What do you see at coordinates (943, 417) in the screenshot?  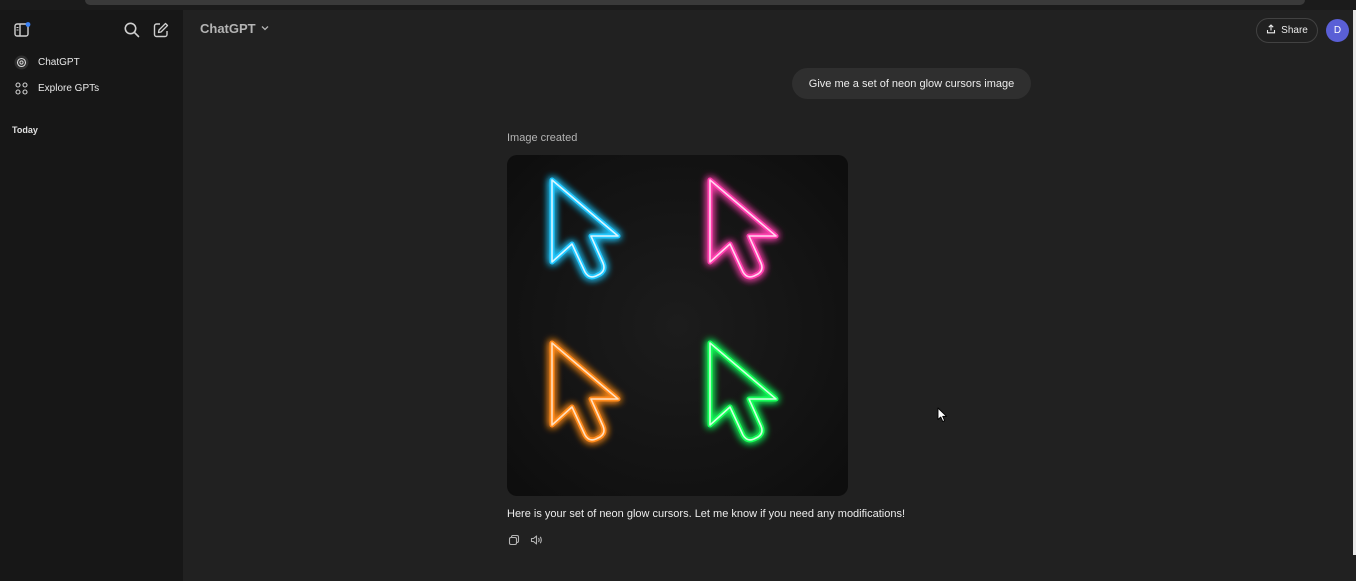 I see `mouse-pointer-icon` at bounding box center [943, 417].